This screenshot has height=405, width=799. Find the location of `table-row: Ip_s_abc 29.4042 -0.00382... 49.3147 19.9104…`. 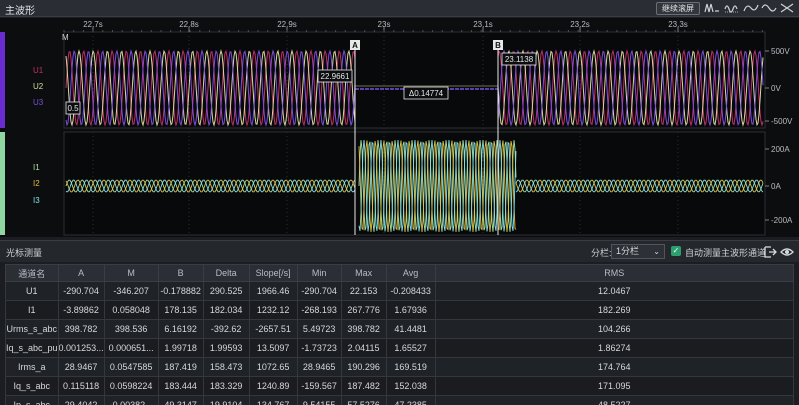

table-row: Ip_s_abc 29.4042 -0.00382... 49.3147 19.9104… is located at coordinates (400, 400).